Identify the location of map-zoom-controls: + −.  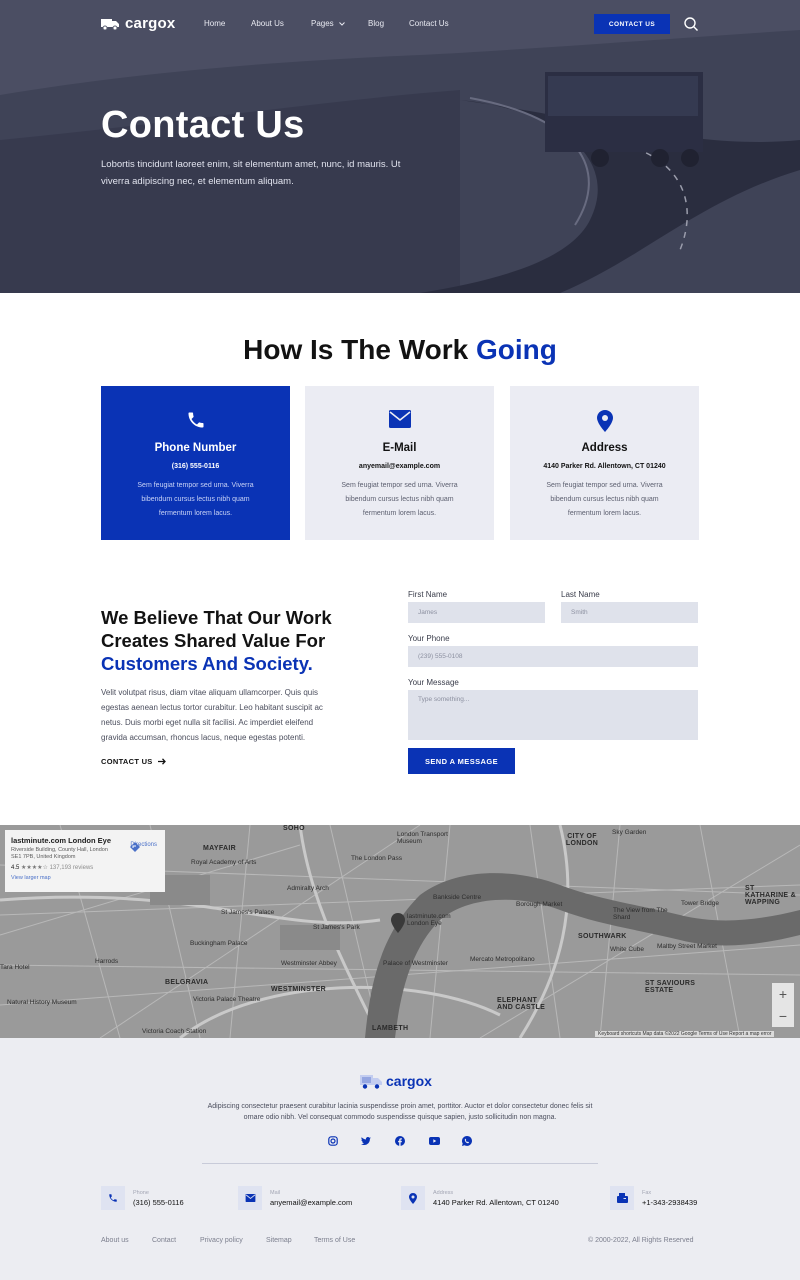
(783, 1005).